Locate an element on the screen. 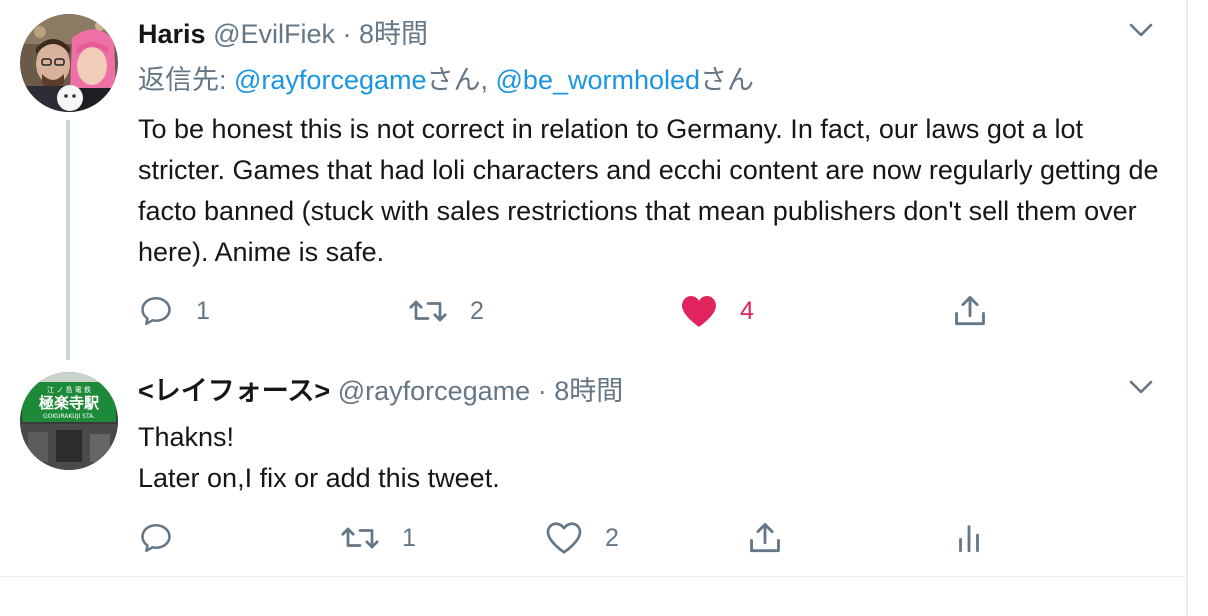 This screenshot has width=1208, height=616. display-name: <レイフォース> is located at coordinates (234, 391).